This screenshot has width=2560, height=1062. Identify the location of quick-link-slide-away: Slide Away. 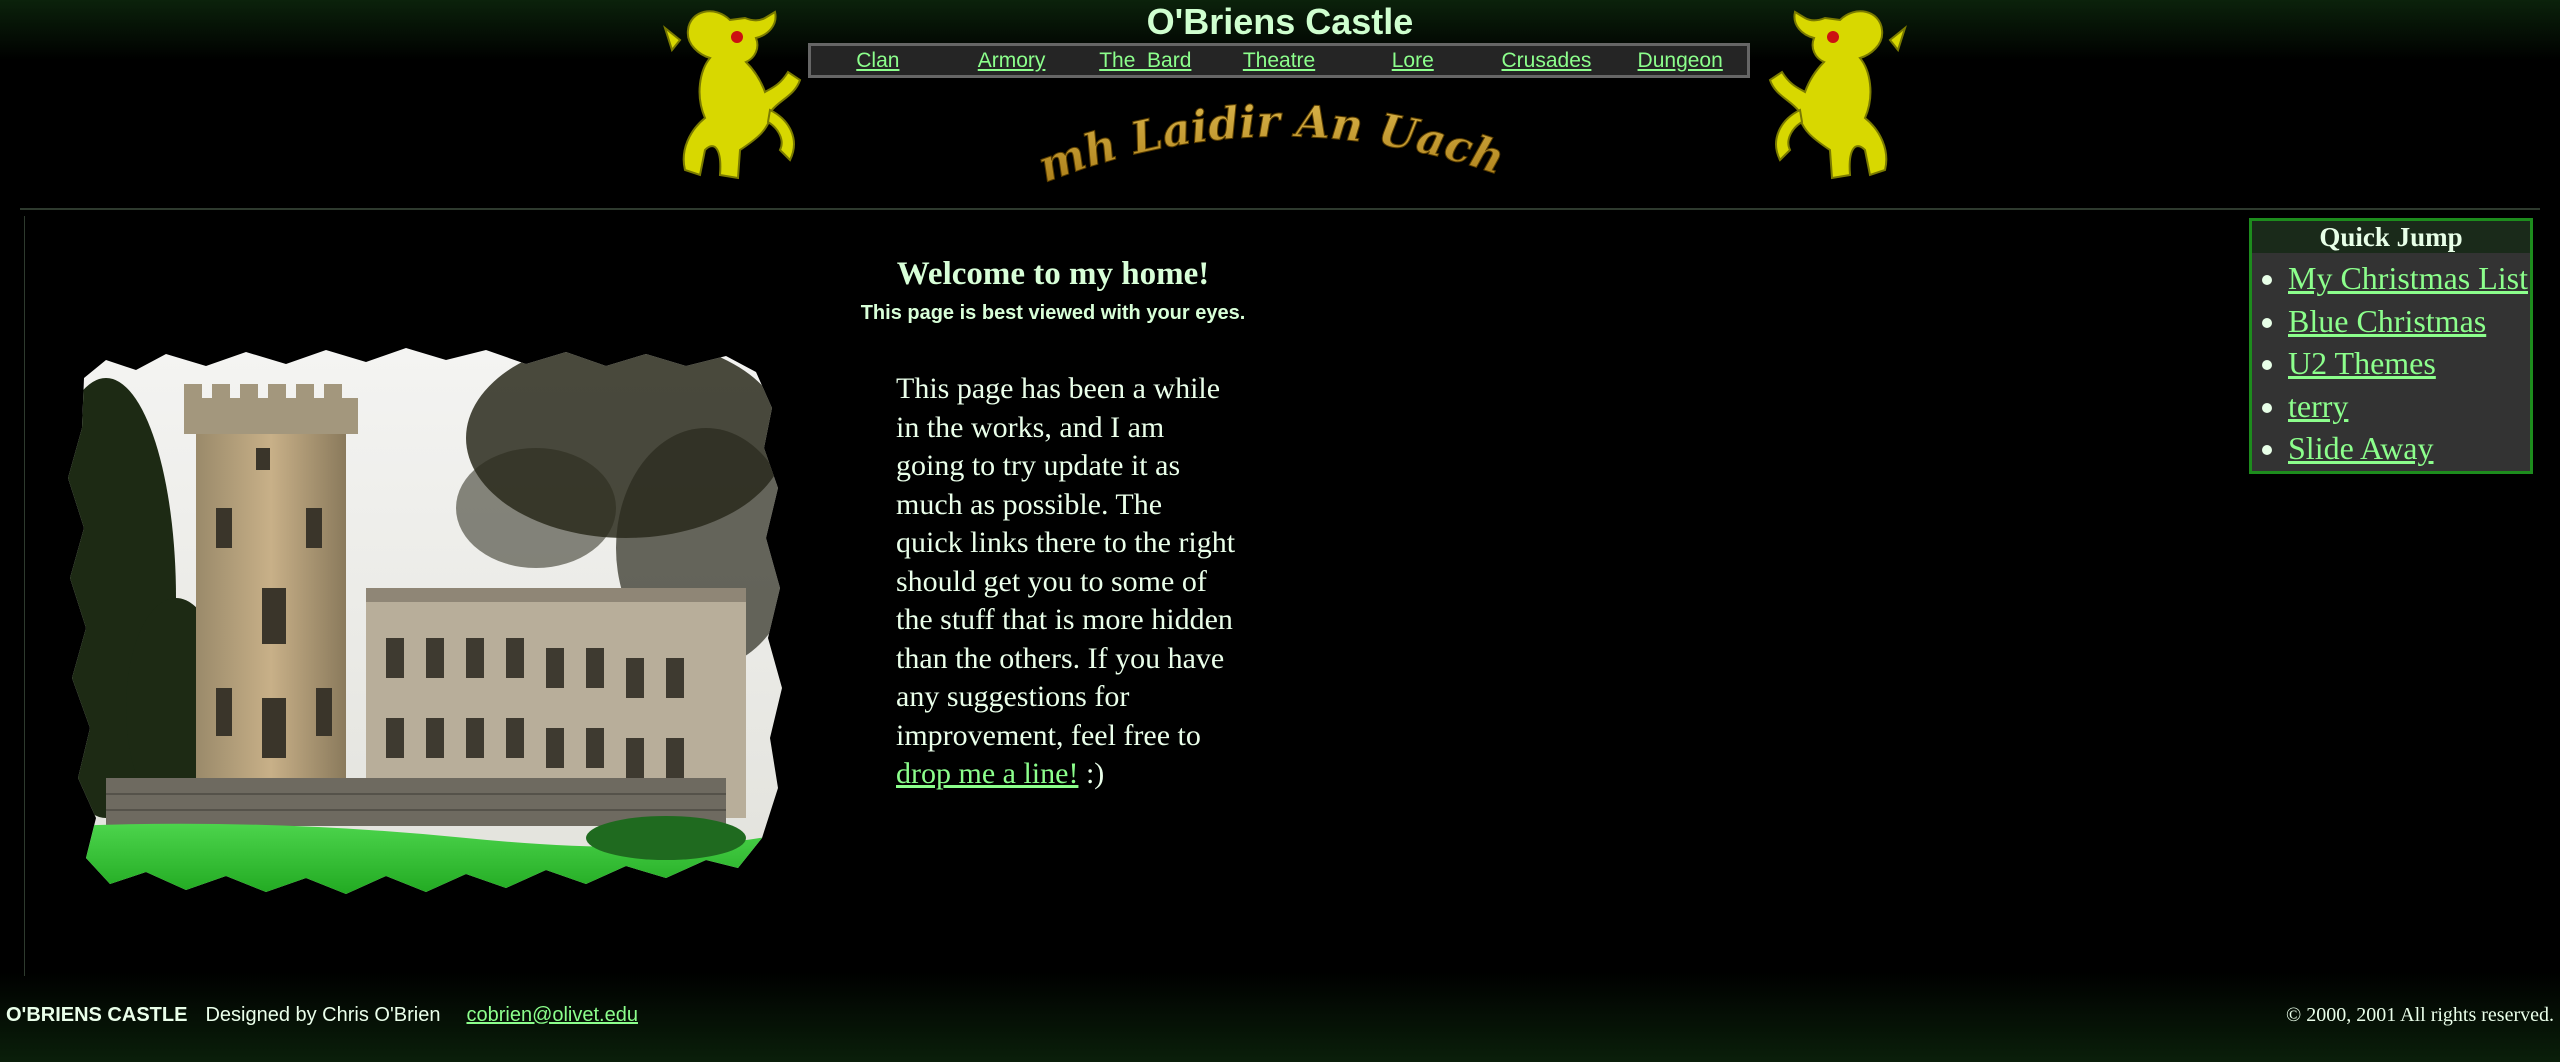
(2361, 448).